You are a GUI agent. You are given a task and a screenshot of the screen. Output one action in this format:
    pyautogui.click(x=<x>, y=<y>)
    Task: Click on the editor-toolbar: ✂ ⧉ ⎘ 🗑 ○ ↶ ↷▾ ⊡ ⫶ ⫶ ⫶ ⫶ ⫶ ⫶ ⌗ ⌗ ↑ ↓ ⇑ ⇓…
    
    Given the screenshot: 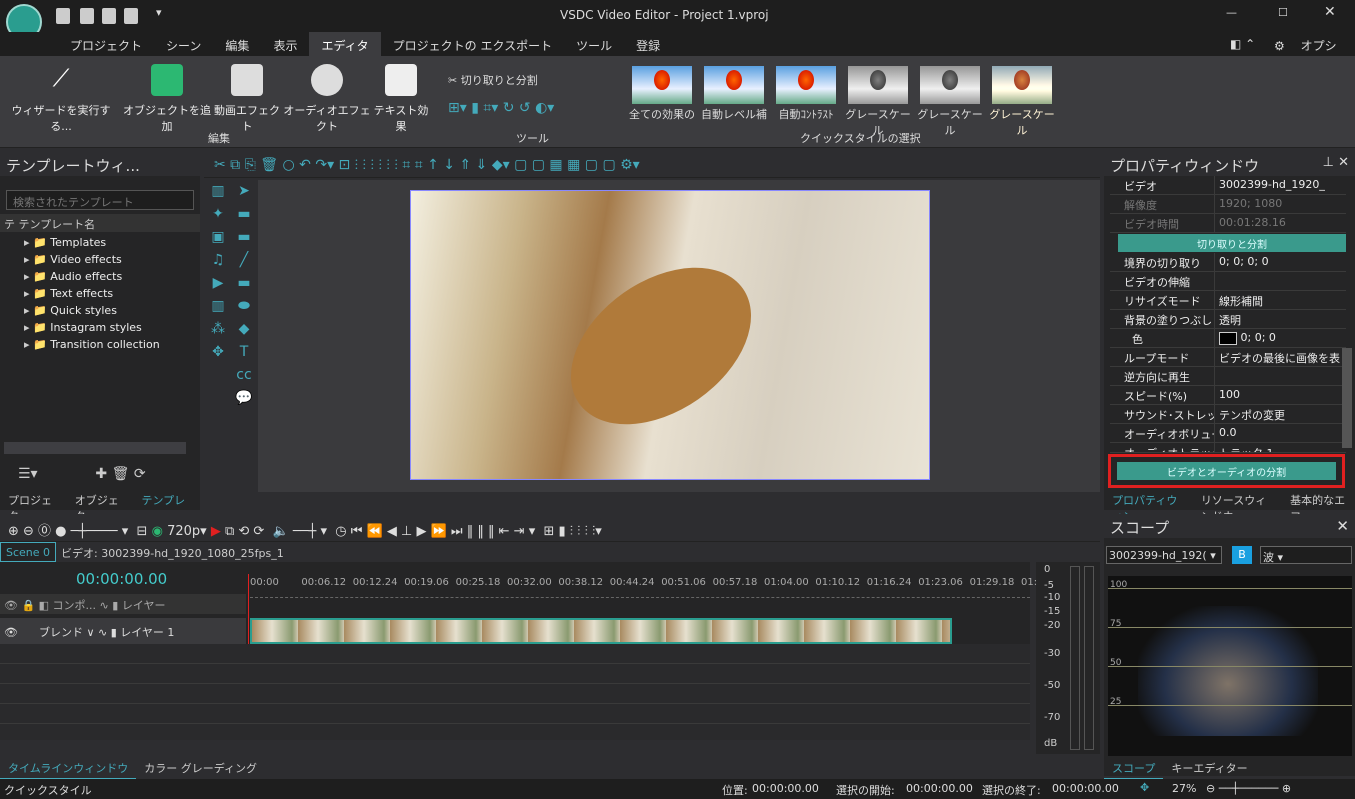 What is the action you would take?
    pyautogui.click(x=652, y=165)
    